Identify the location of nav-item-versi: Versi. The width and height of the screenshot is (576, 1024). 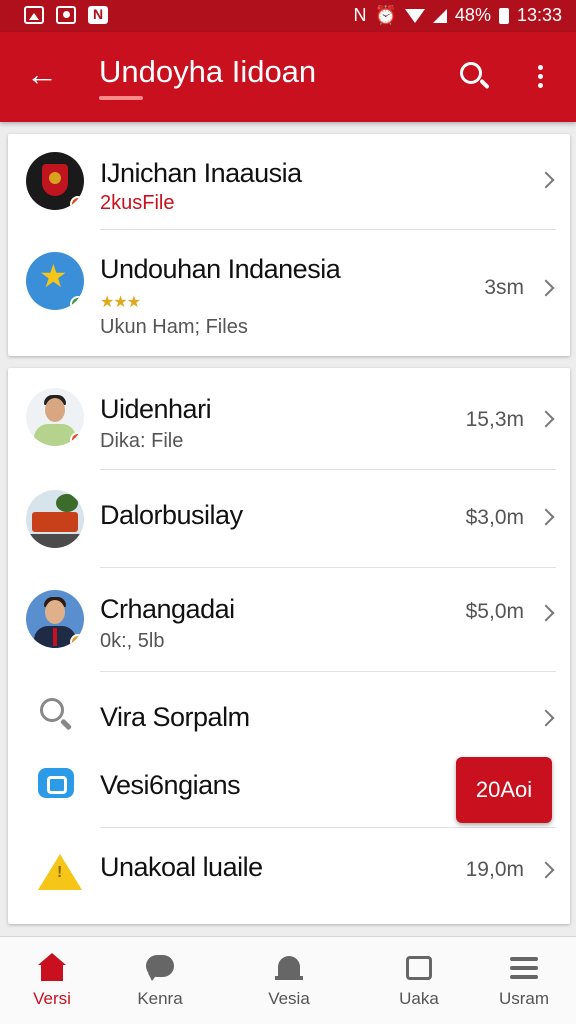
(52, 980).